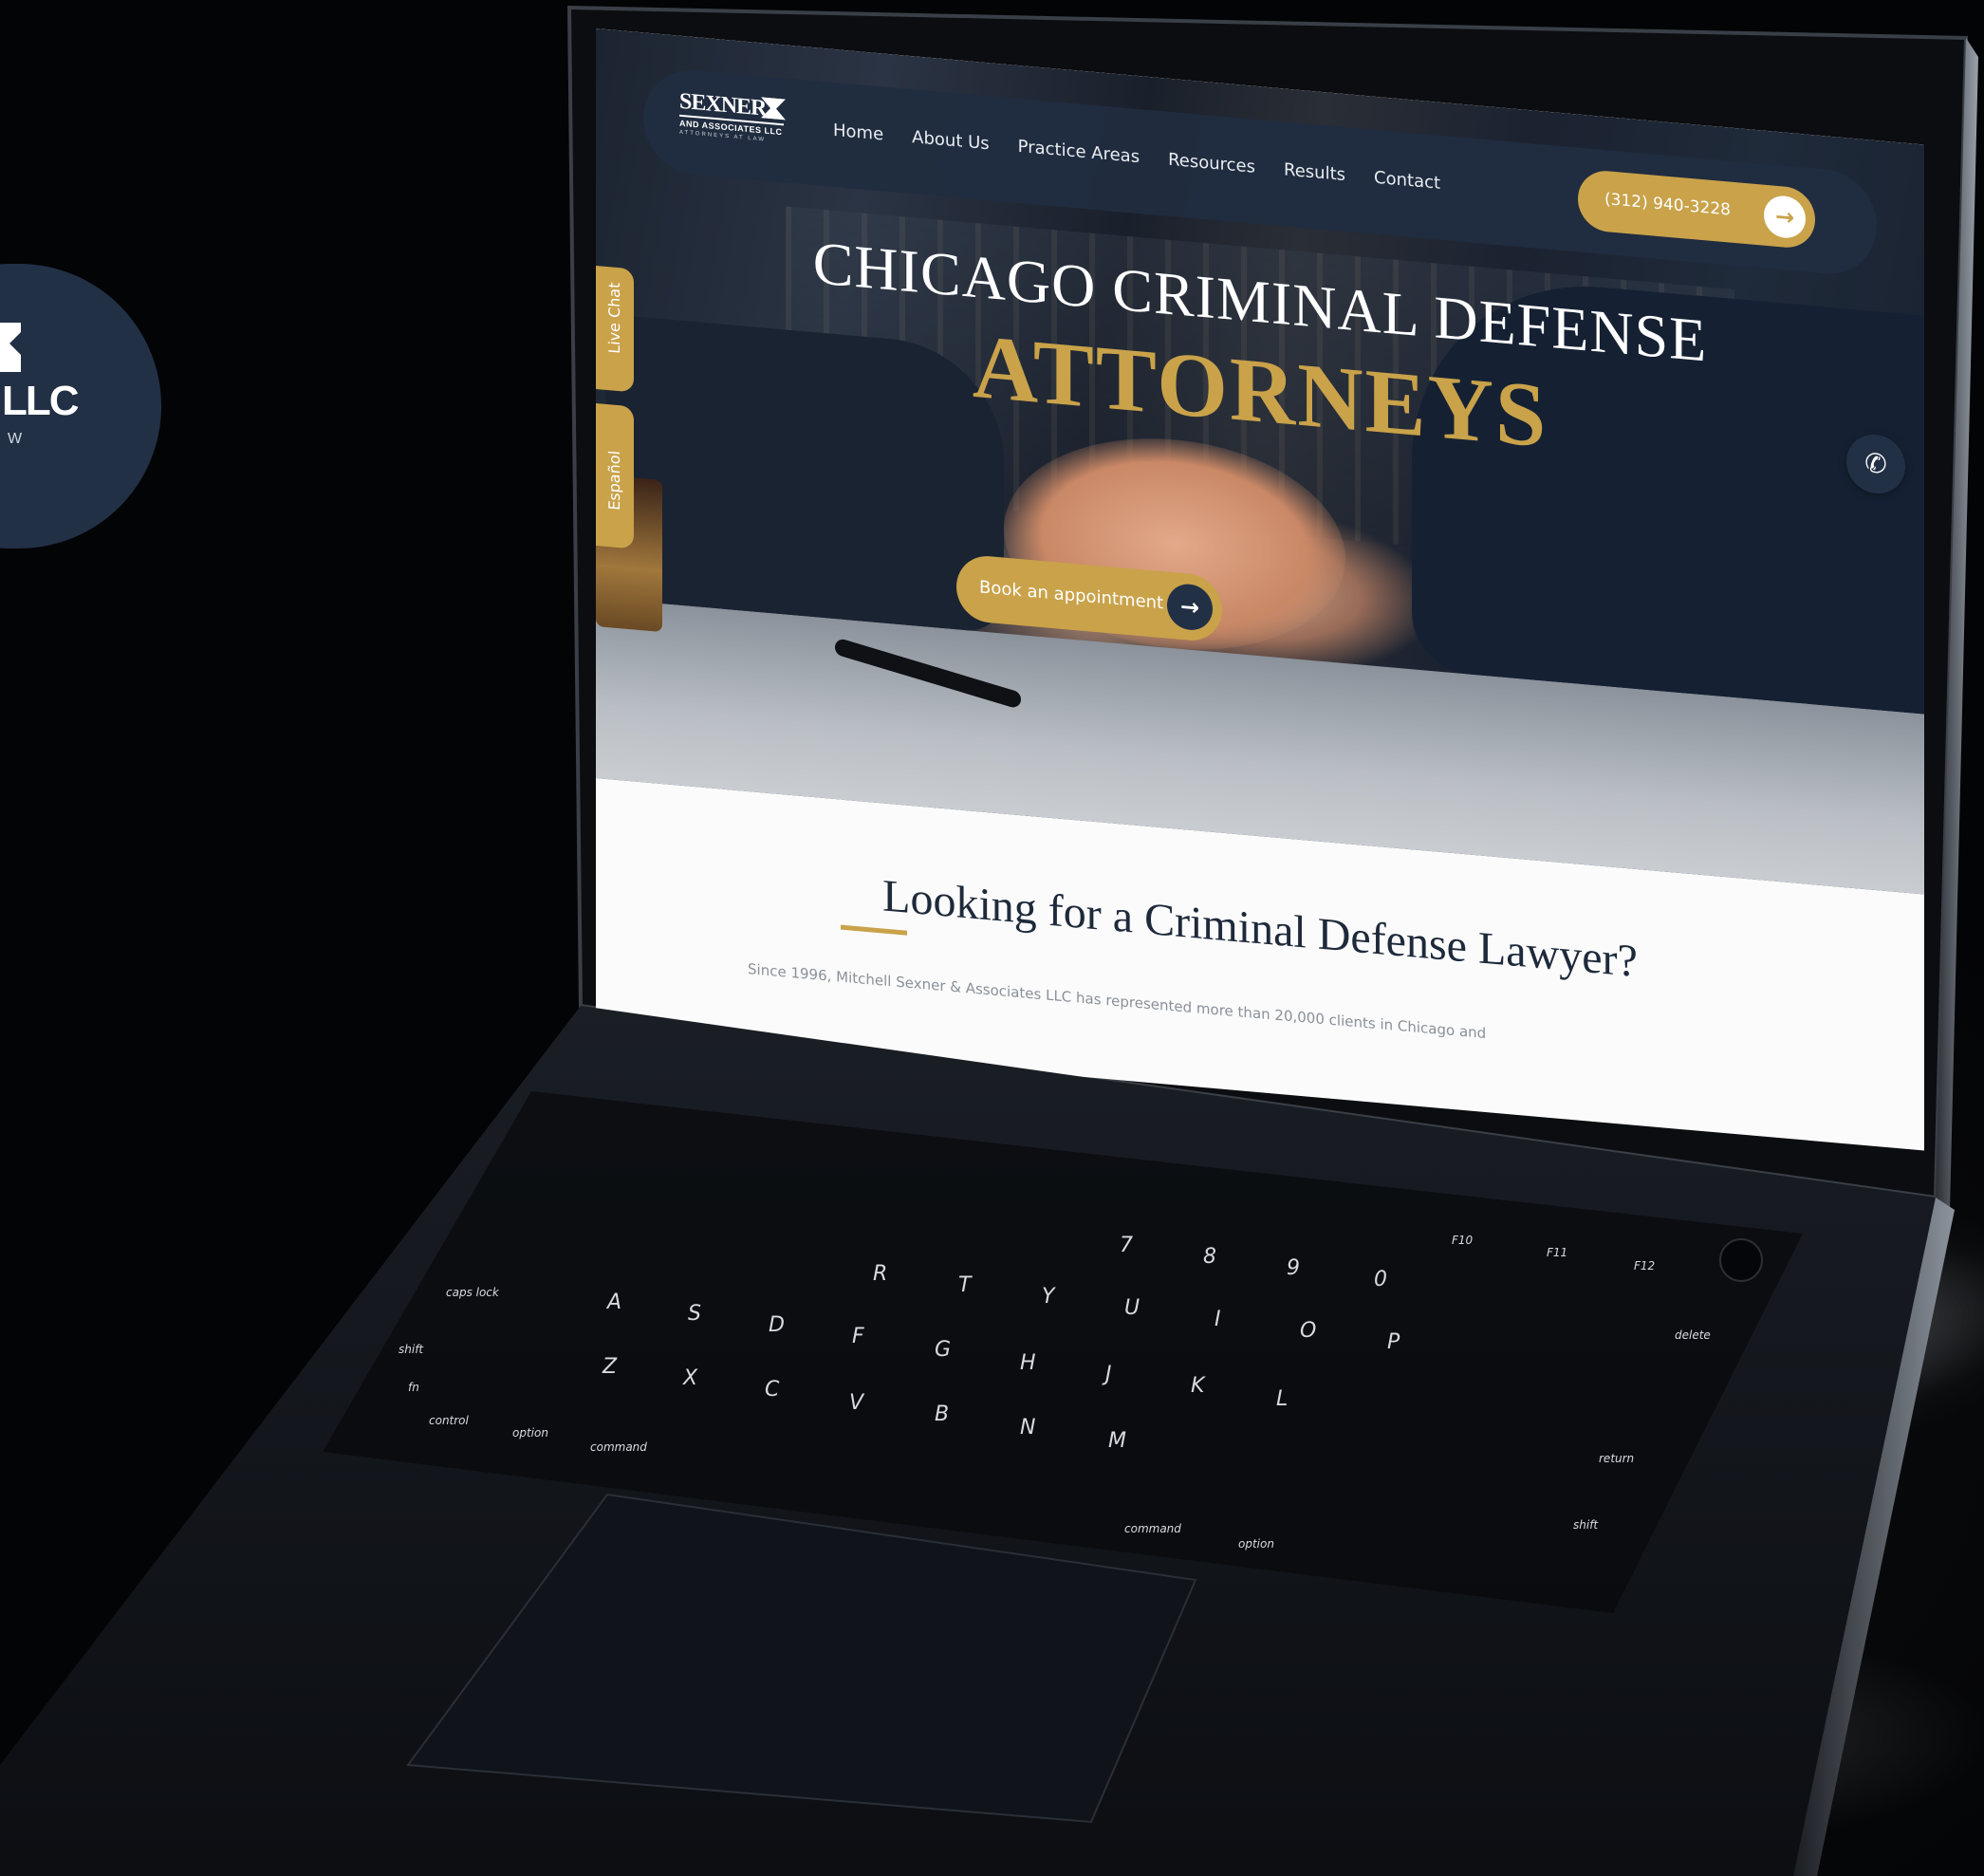  I want to click on key-a: A, so click(614, 1302).